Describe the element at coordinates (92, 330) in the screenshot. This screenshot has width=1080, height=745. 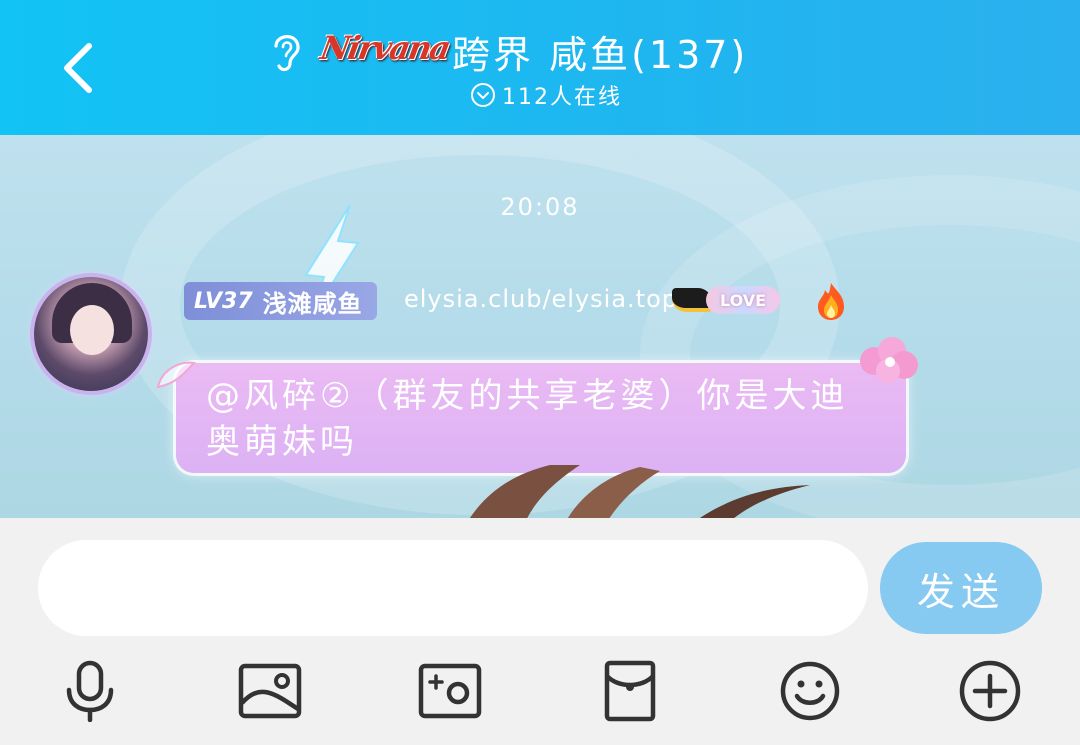
I see `avatar-face` at that location.